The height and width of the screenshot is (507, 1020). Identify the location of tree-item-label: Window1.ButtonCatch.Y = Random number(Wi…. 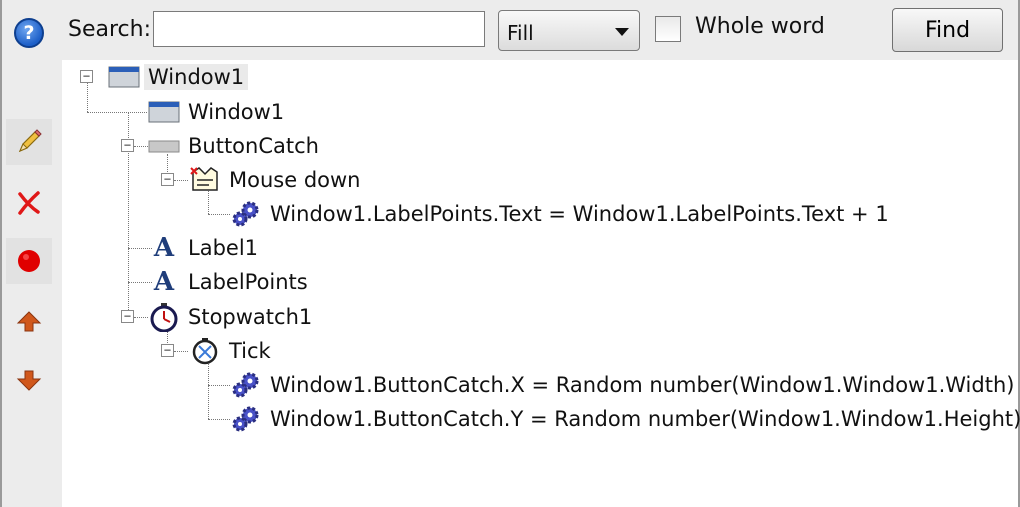
(645, 419).